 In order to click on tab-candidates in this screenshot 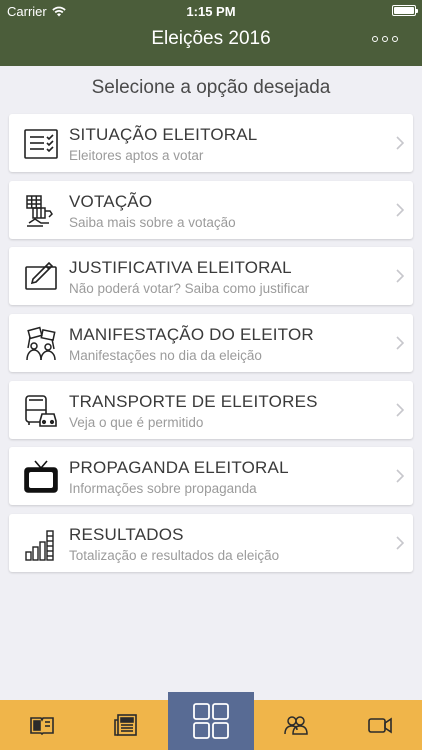, I will do `click(296, 725)`.